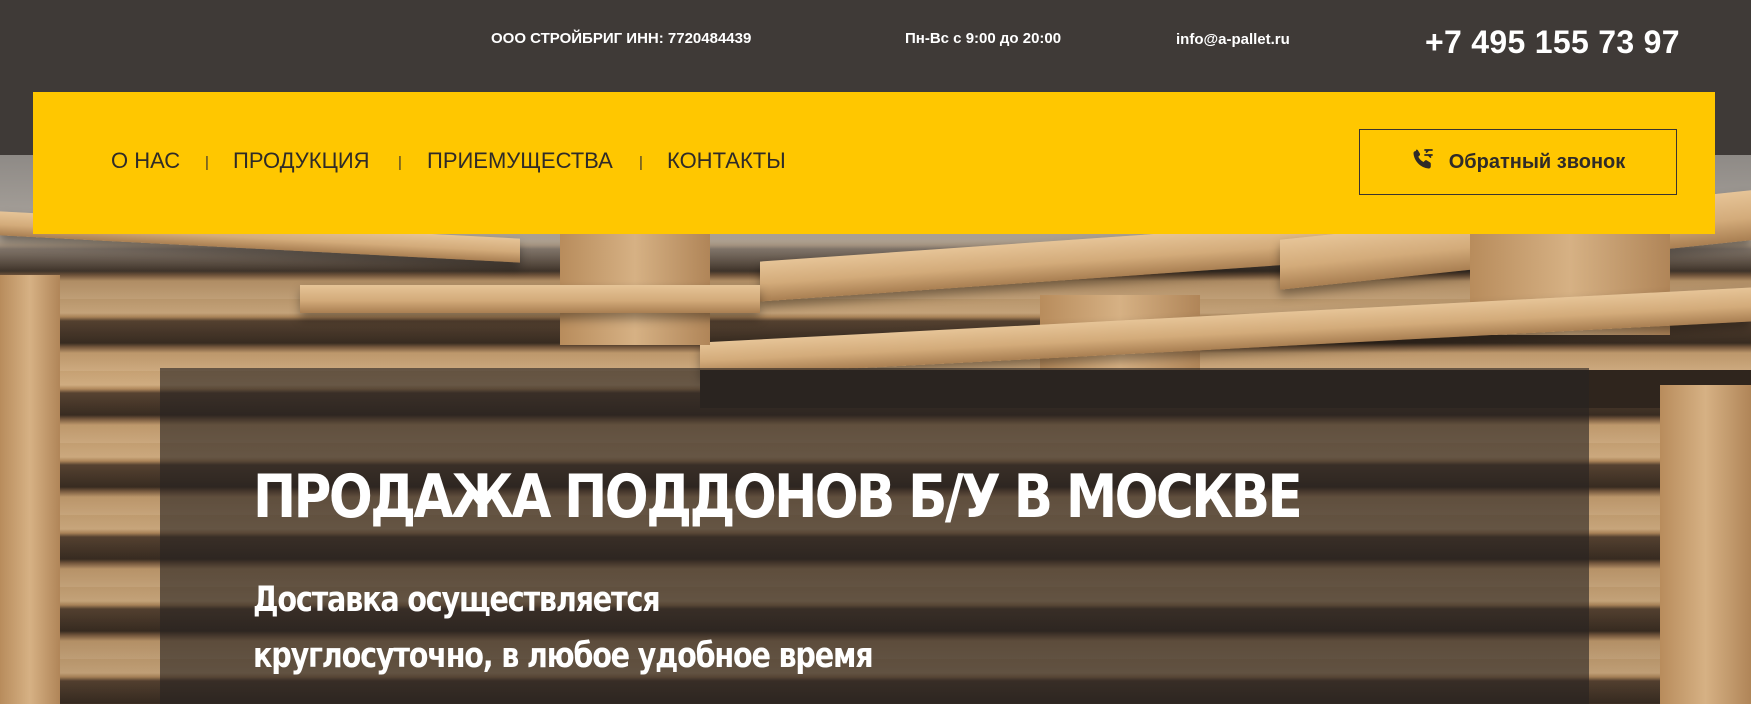  I want to click on callback-button-label: Обратный звонок, so click(1537, 161).